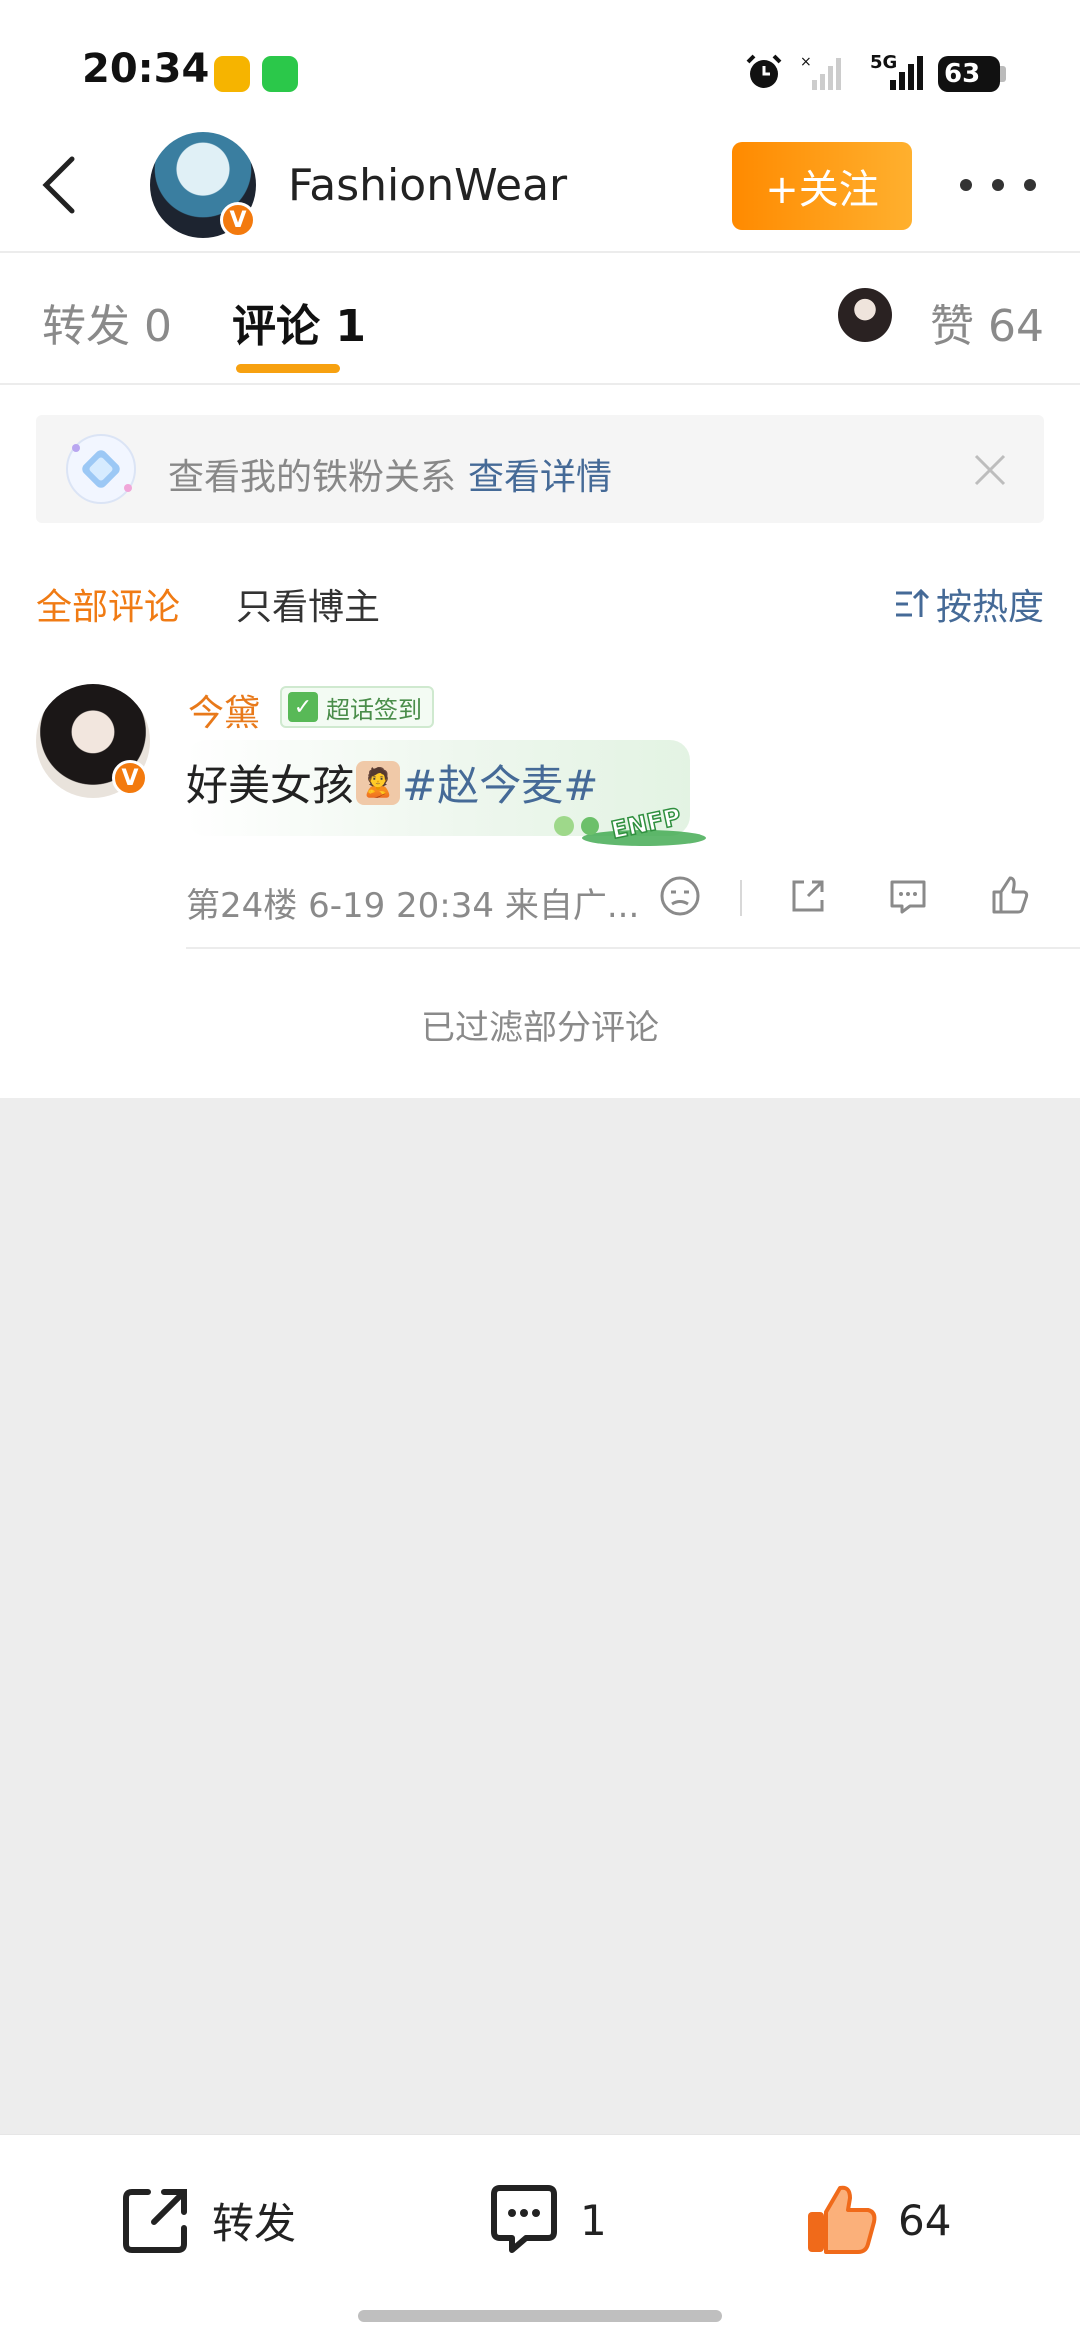  I want to click on alarm-icon, so click(764, 71).